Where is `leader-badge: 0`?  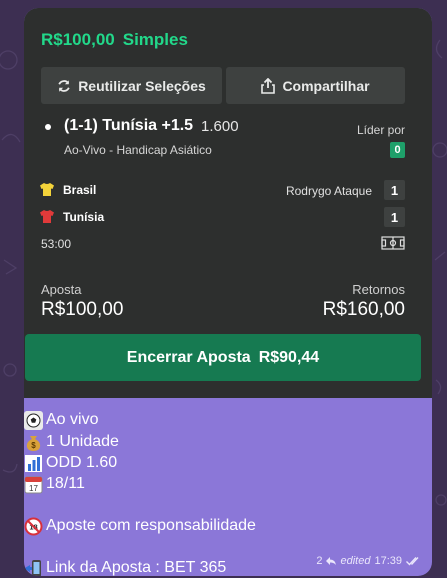 leader-badge: 0 is located at coordinates (397, 150).